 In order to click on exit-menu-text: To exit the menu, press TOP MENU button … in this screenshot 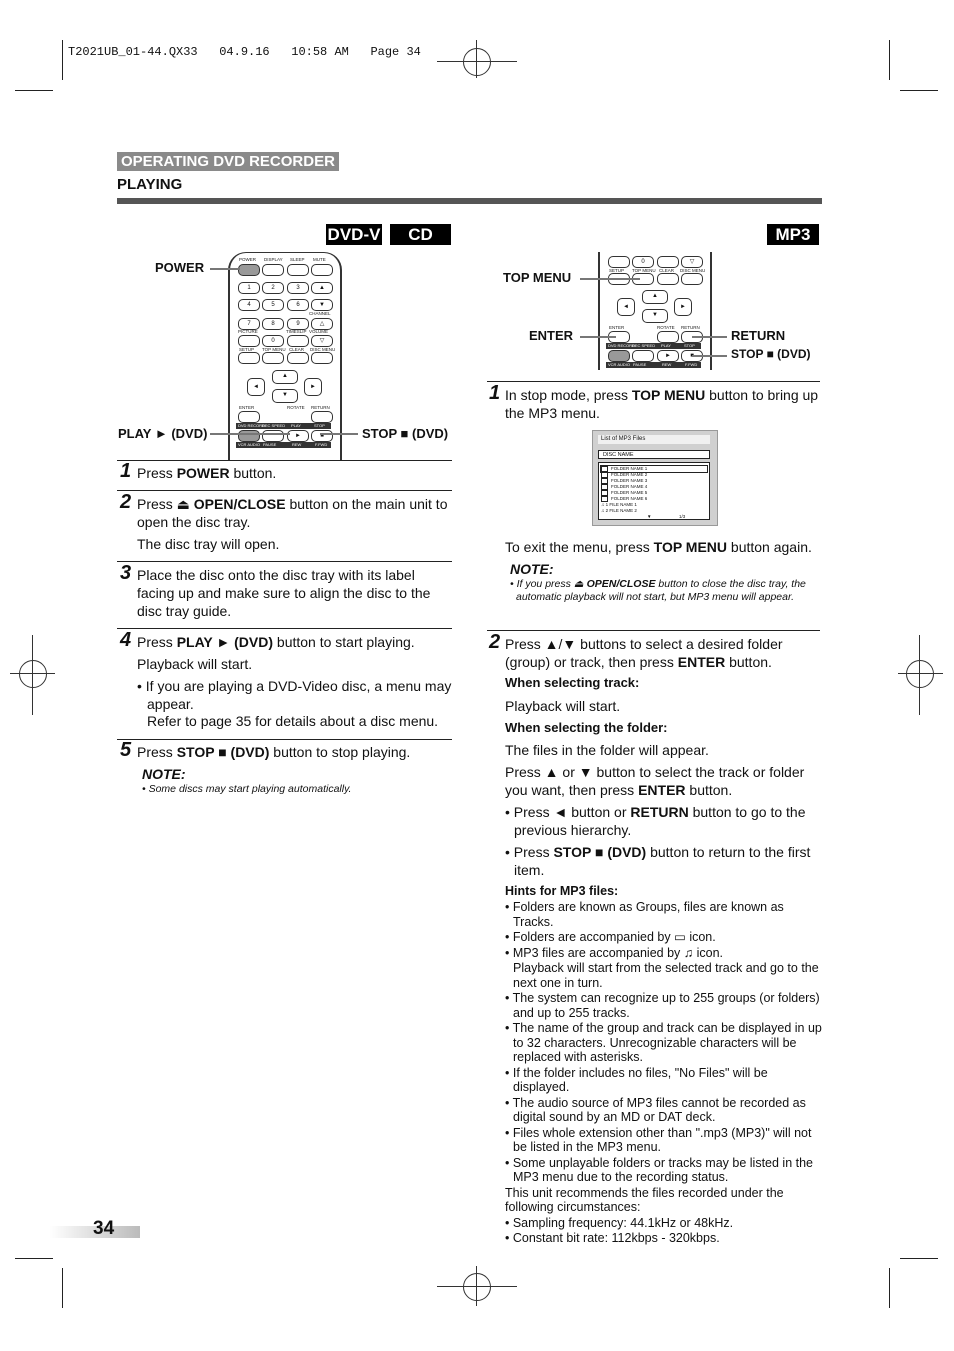, I will do `click(658, 547)`.